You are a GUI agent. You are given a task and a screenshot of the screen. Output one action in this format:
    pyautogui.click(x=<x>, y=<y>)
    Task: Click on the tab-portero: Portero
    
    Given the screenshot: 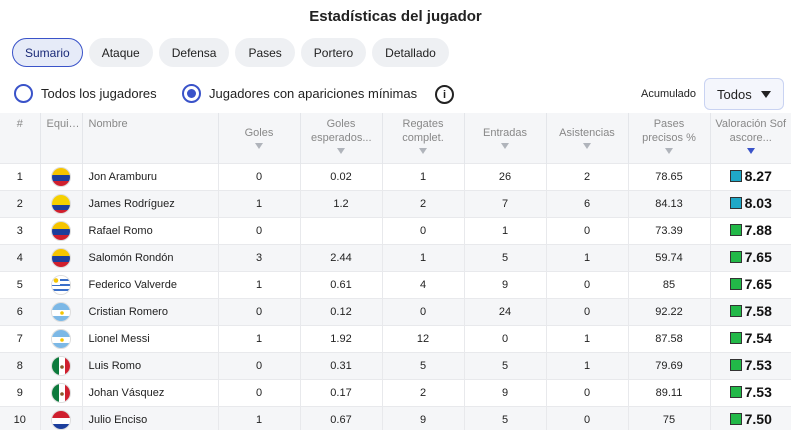 What is the action you would take?
    pyautogui.click(x=333, y=52)
    